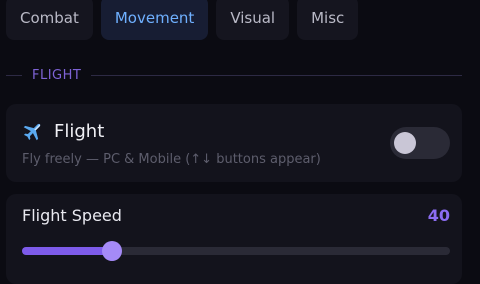 This screenshot has width=480, height=284. What do you see at coordinates (420, 143) in the screenshot?
I see `flight-toggle` at bounding box center [420, 143].